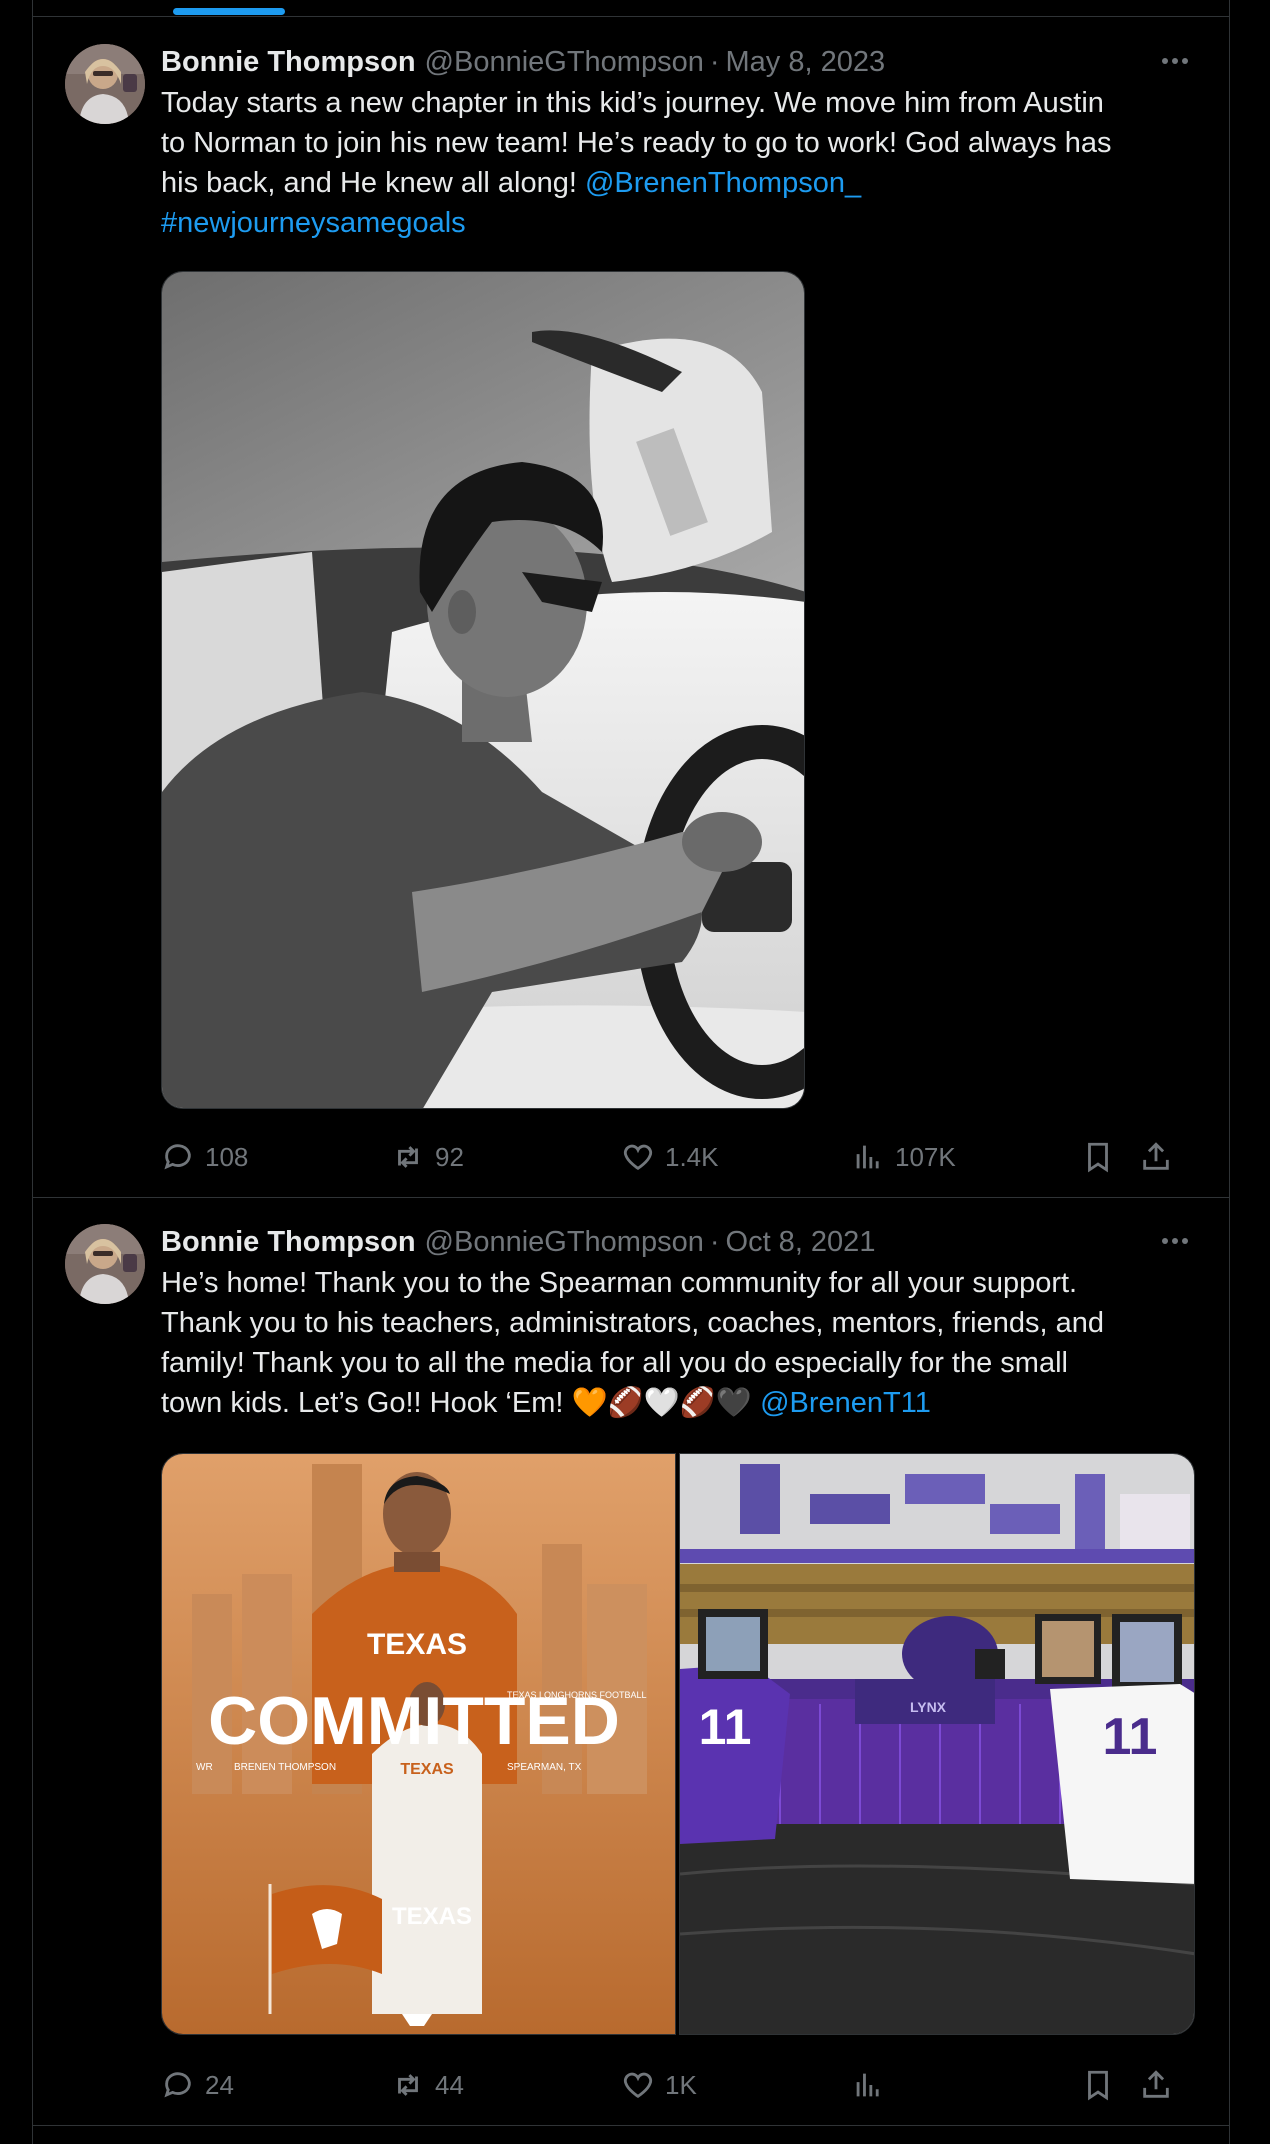  What do you see at coordinates (449, 2084) in the screenshot?
I see `repost-count: 44` at bounding box center [449, 2084].